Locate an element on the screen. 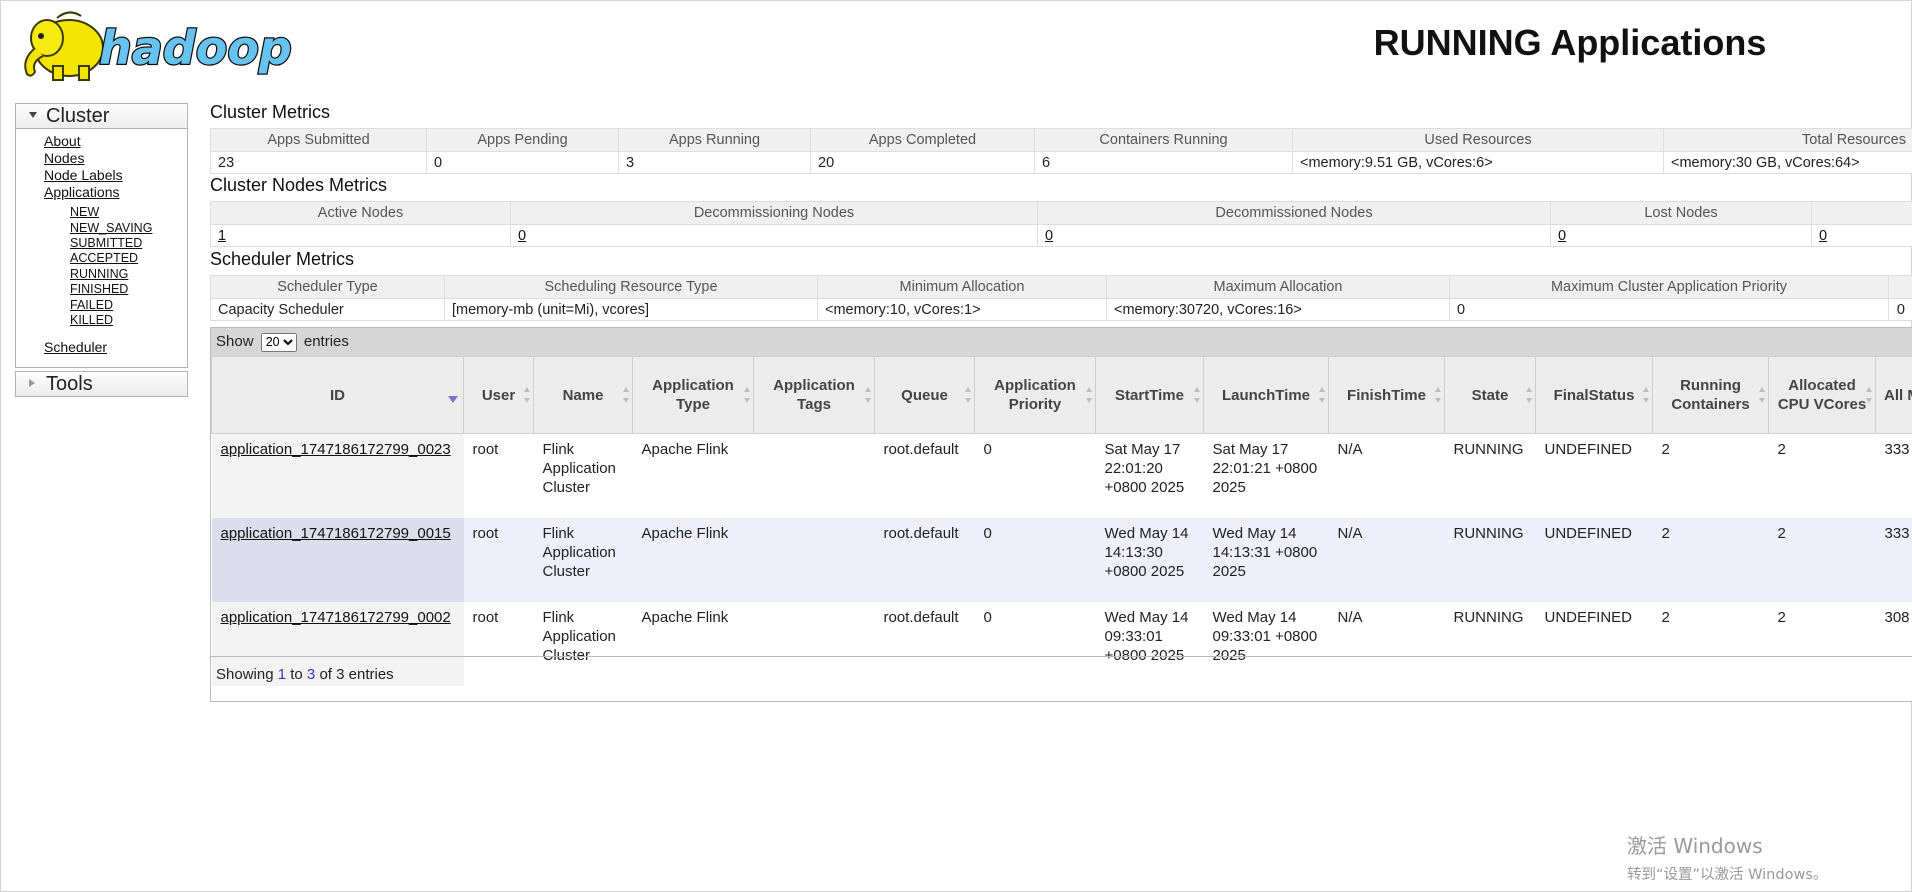  application-id-link: application_1747186172799_0023 is located at coordinates (336, 449).